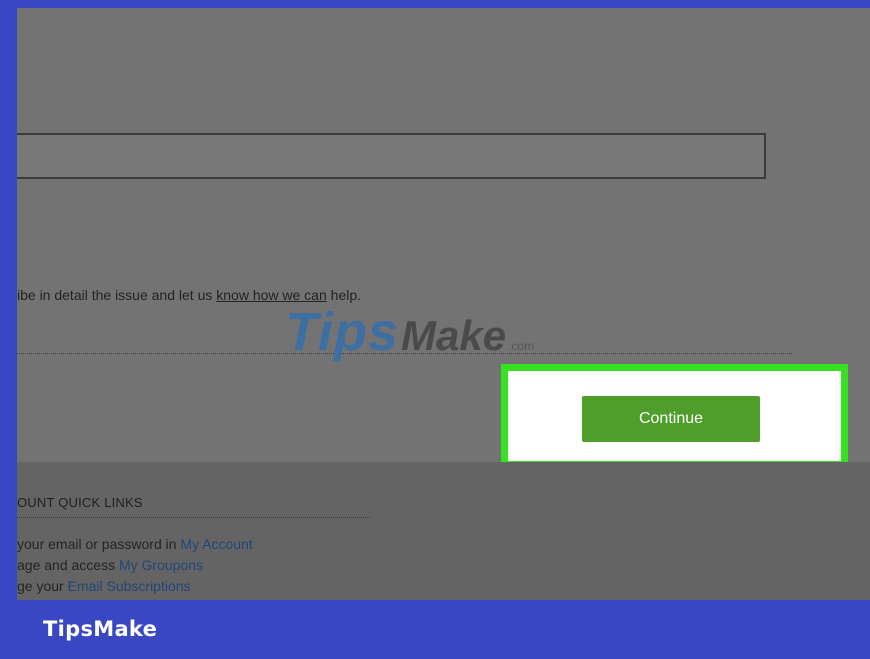 Image resolution: width=870 pixels, height=659 pixels. Describe the element at coordinates (100, 629) in the screenshot. I see `brand-name: TipsMake` at that location.